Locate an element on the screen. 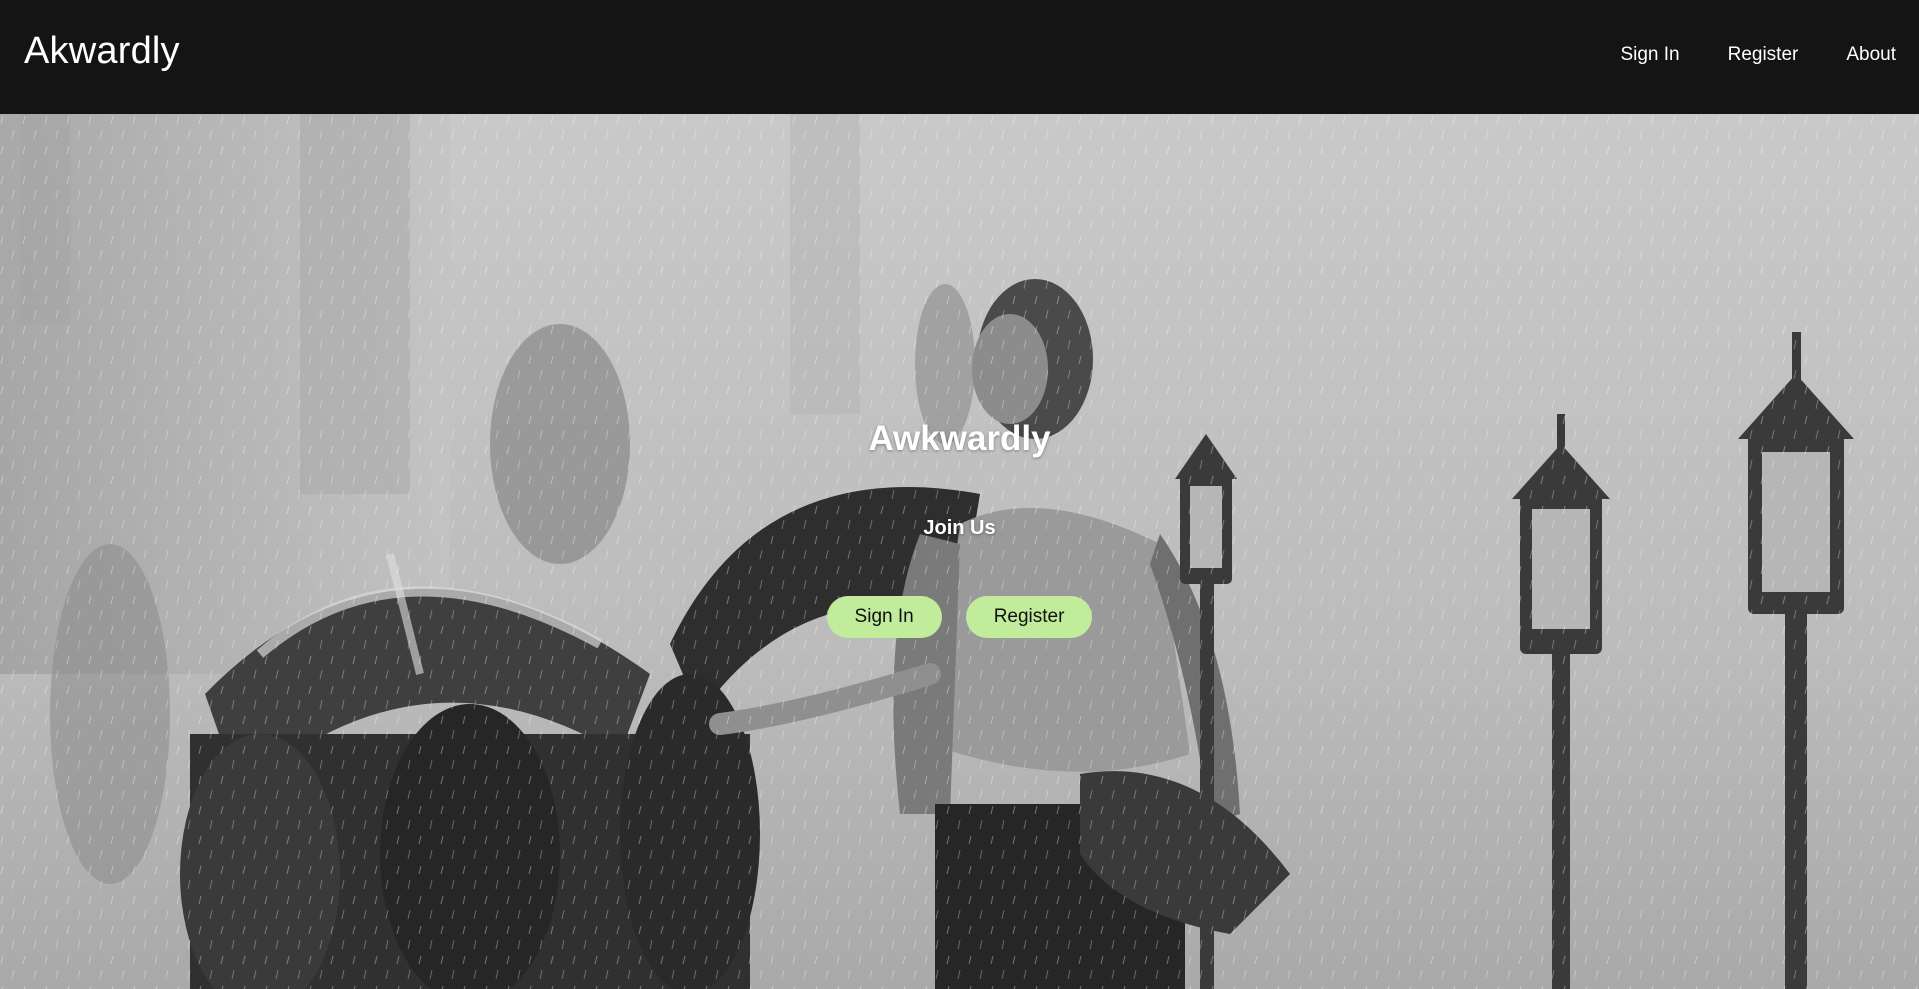 The width and height of the screenshot is (1919, 989). brand-logo-link: Akwardly is located at coordinates (102, 51).